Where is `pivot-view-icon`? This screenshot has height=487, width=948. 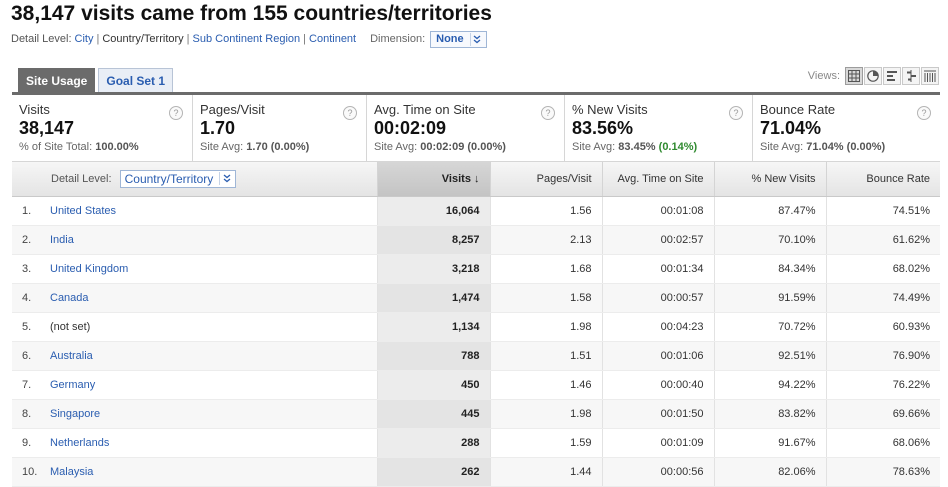
pivot-view-icon is located at coordinates (930, 76).